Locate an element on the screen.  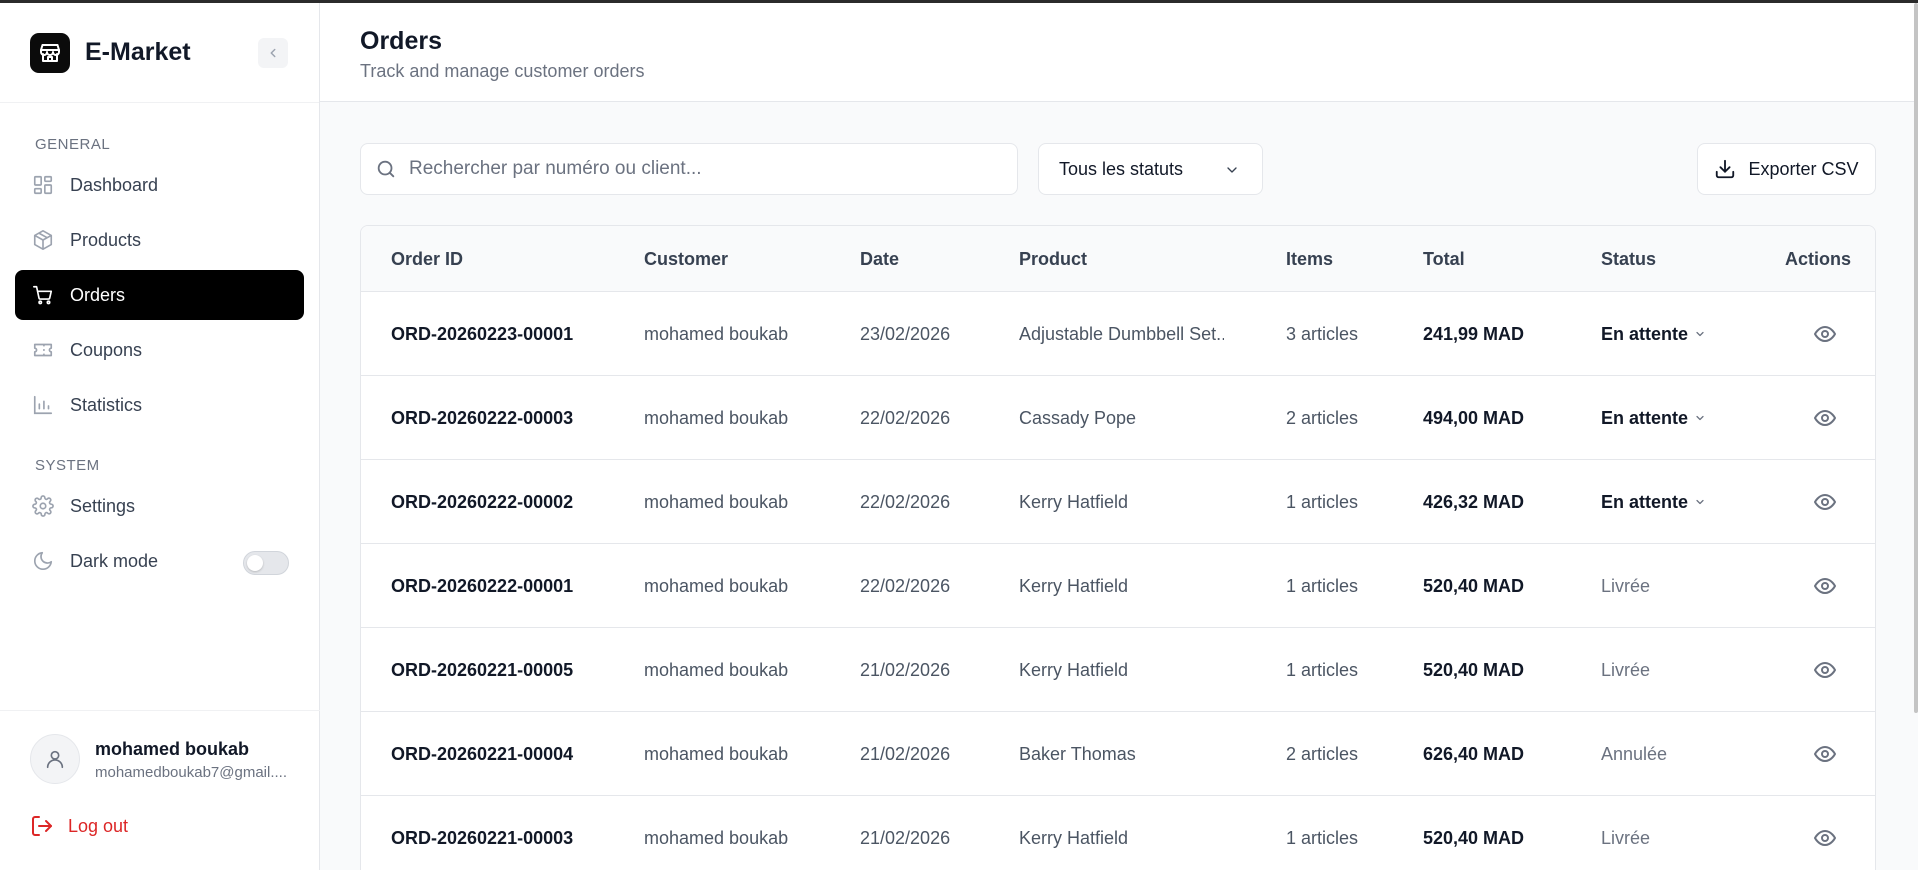
page-title: Orders is located at coordinates (401, 41).